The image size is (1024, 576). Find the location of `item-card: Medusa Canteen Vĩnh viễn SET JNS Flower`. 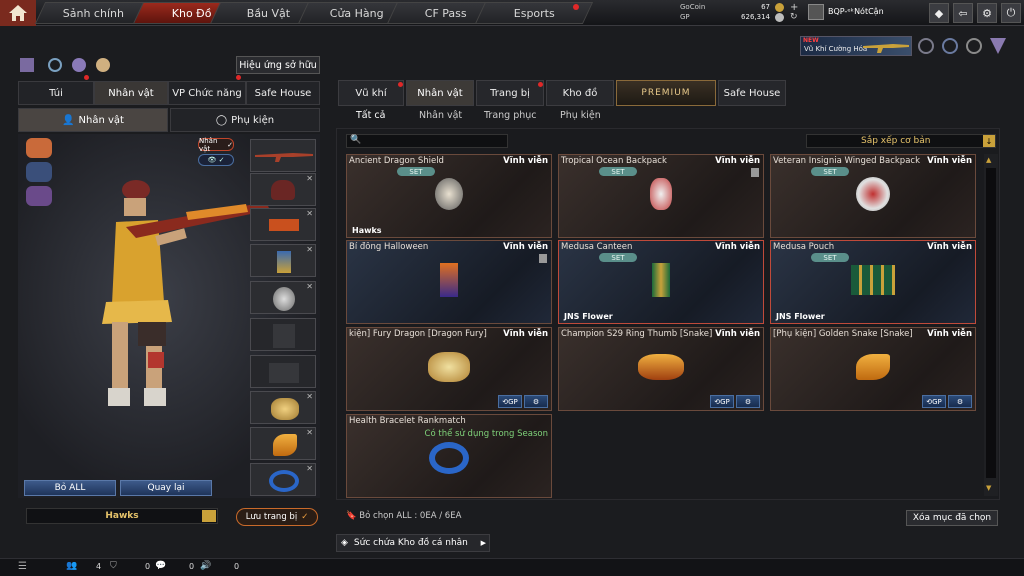

item-card: Medusa Canteen Vĩnh viễn SET JNS Flower is located at coordinates (661, 282).